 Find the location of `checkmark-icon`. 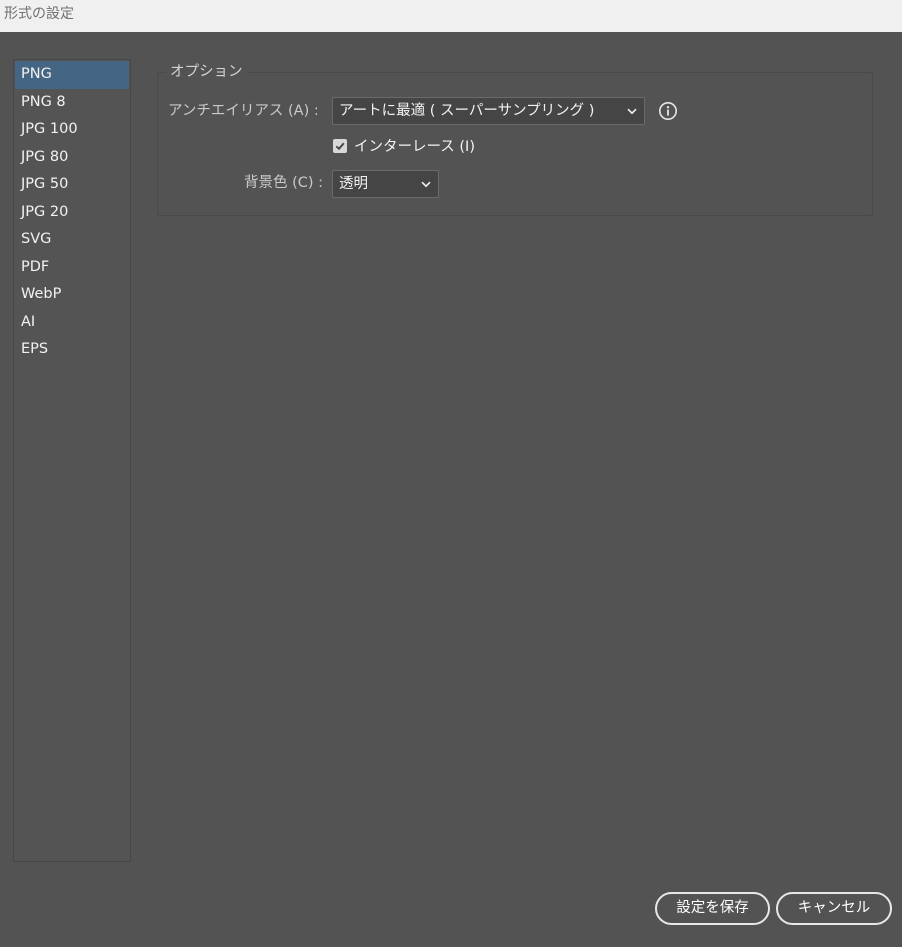

checkmark-icon is located at coordinates (340, 146).